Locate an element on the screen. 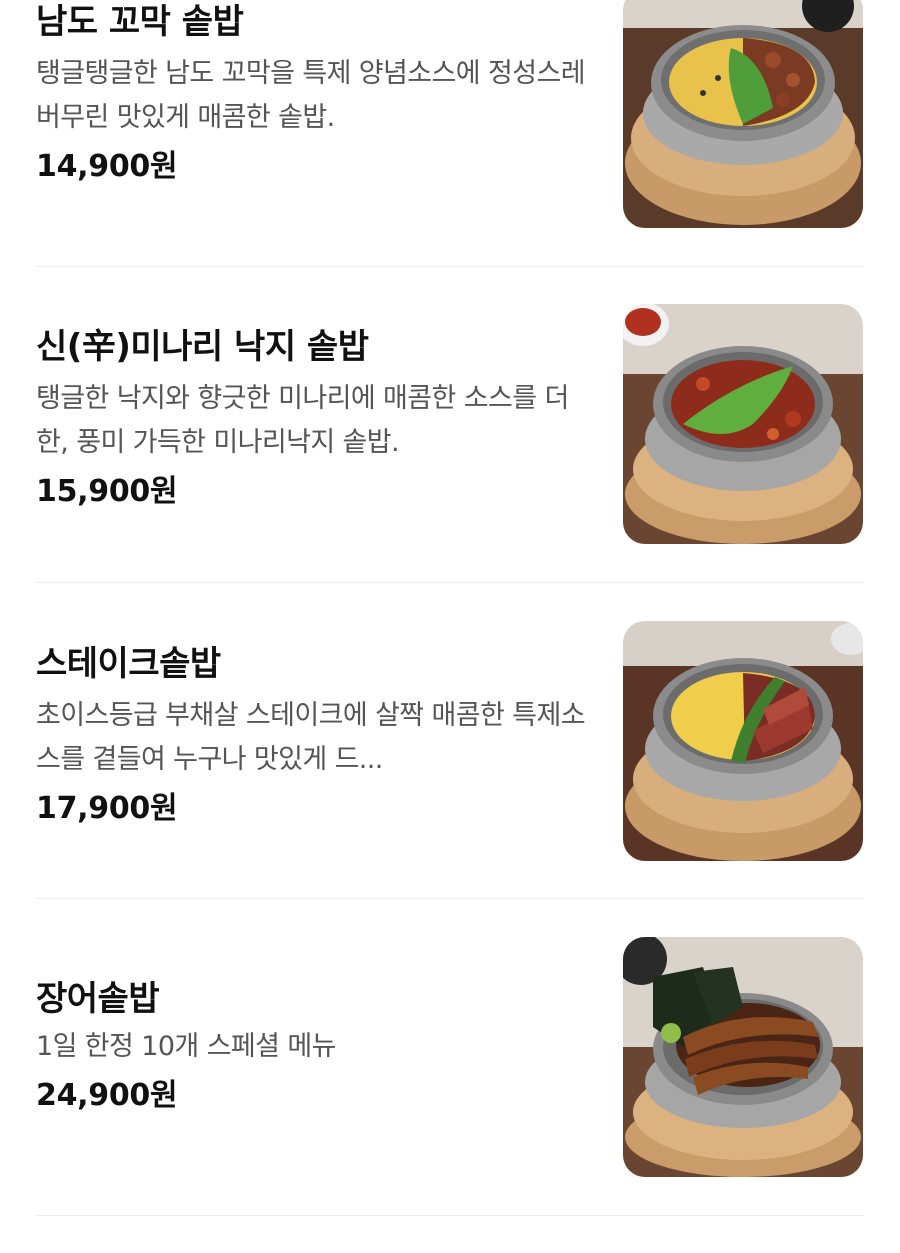 The height and width of the screenshot is (1253, 900). menu-item-name: 남도 꼬막 솥밥 is located at coordinates (140, 22).